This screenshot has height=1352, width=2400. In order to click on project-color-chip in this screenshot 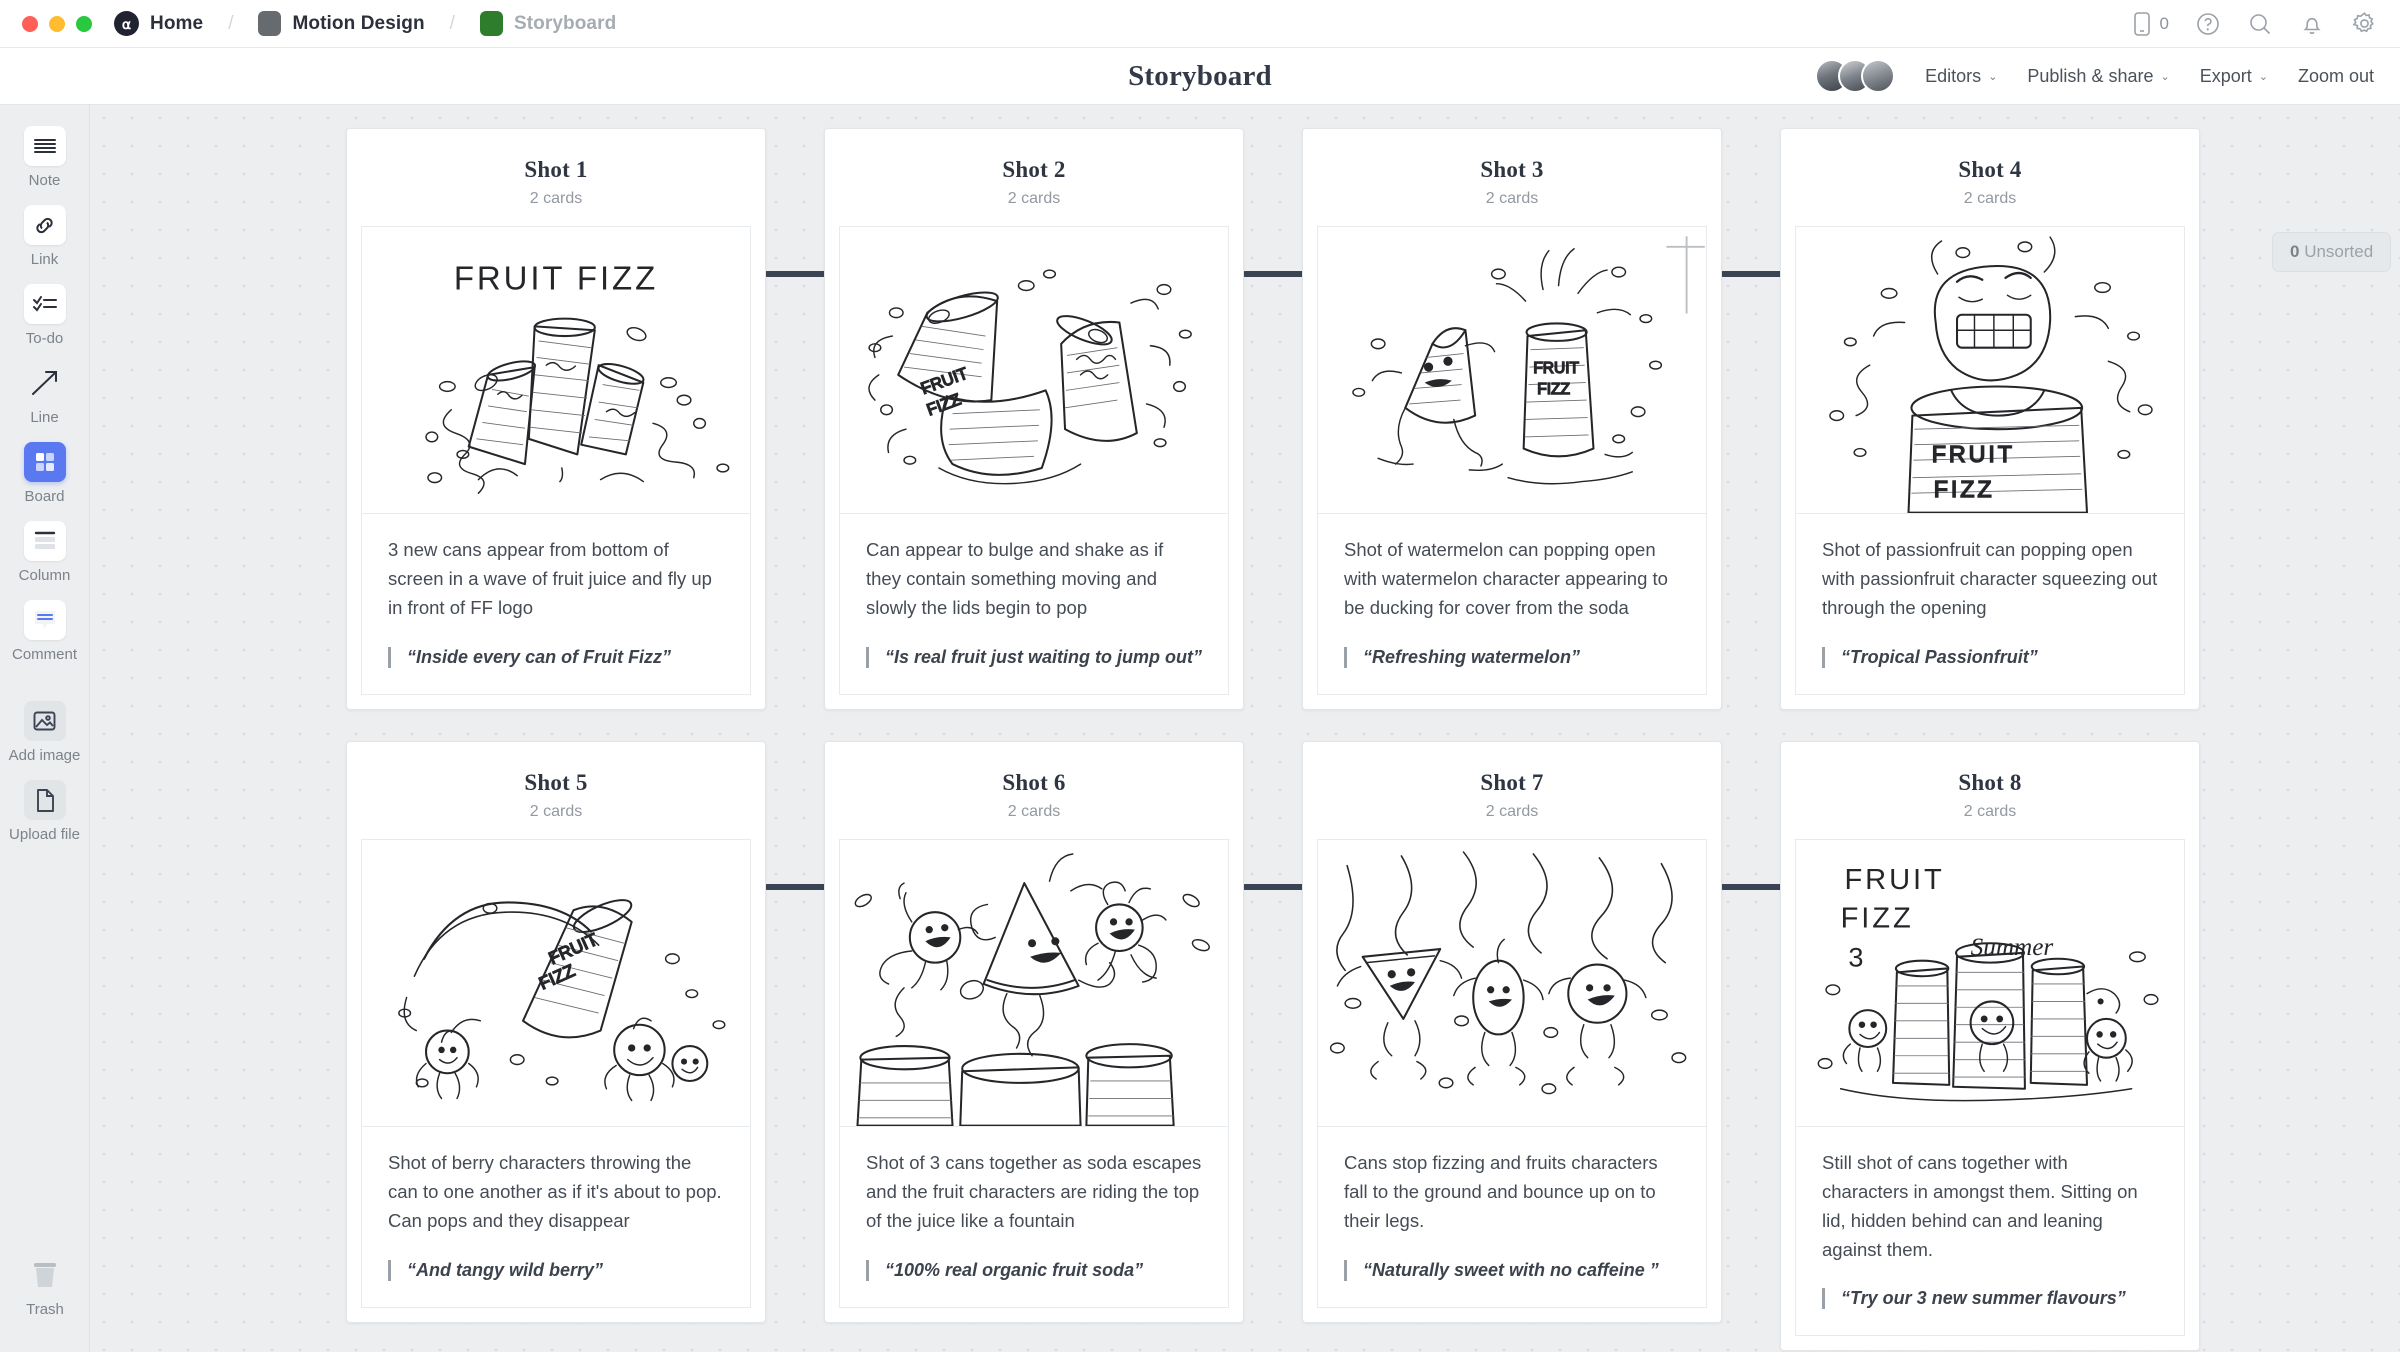, I will do `click(270, 23)`.